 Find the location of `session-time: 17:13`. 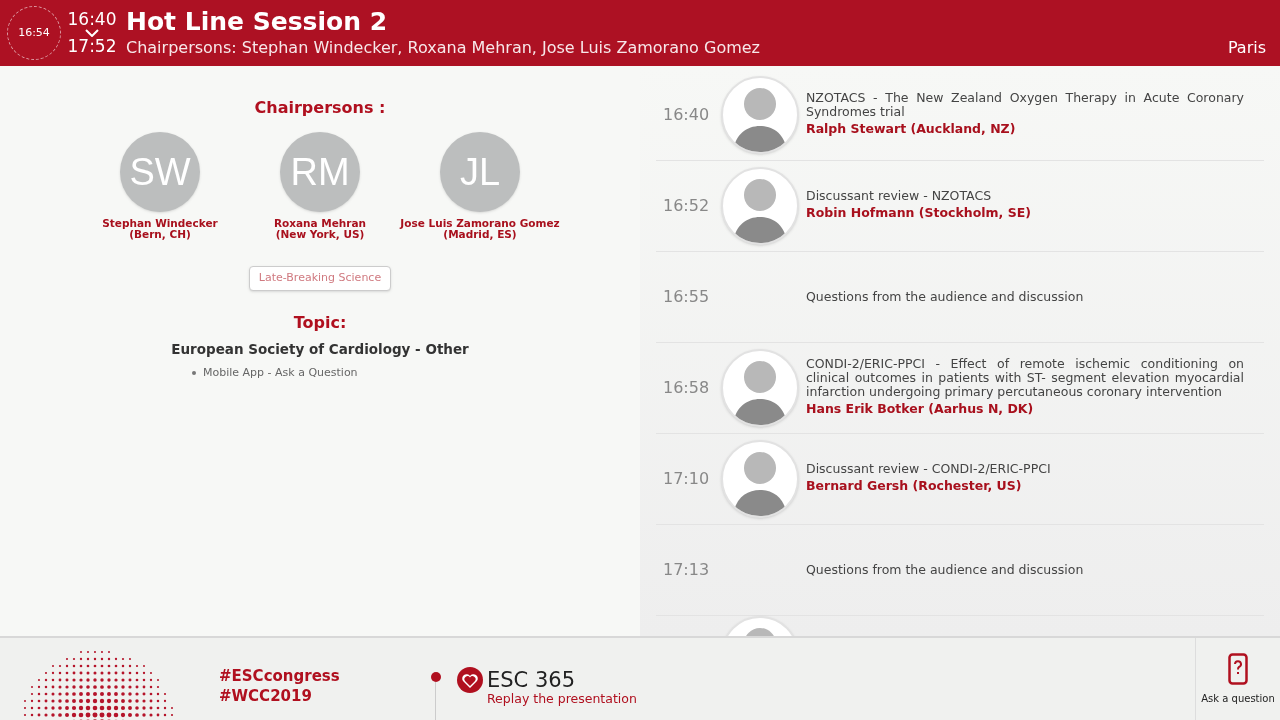

session-time: 17:13 is located at coordinates (686, 570).